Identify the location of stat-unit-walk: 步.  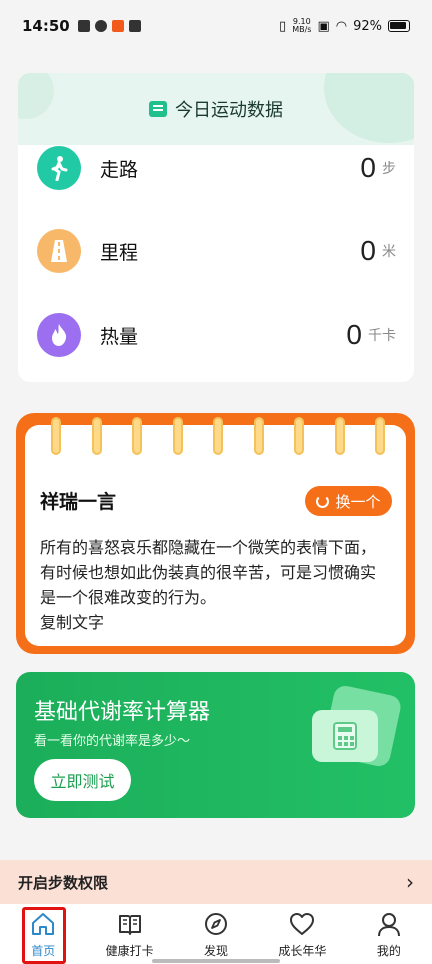
(389, 169).